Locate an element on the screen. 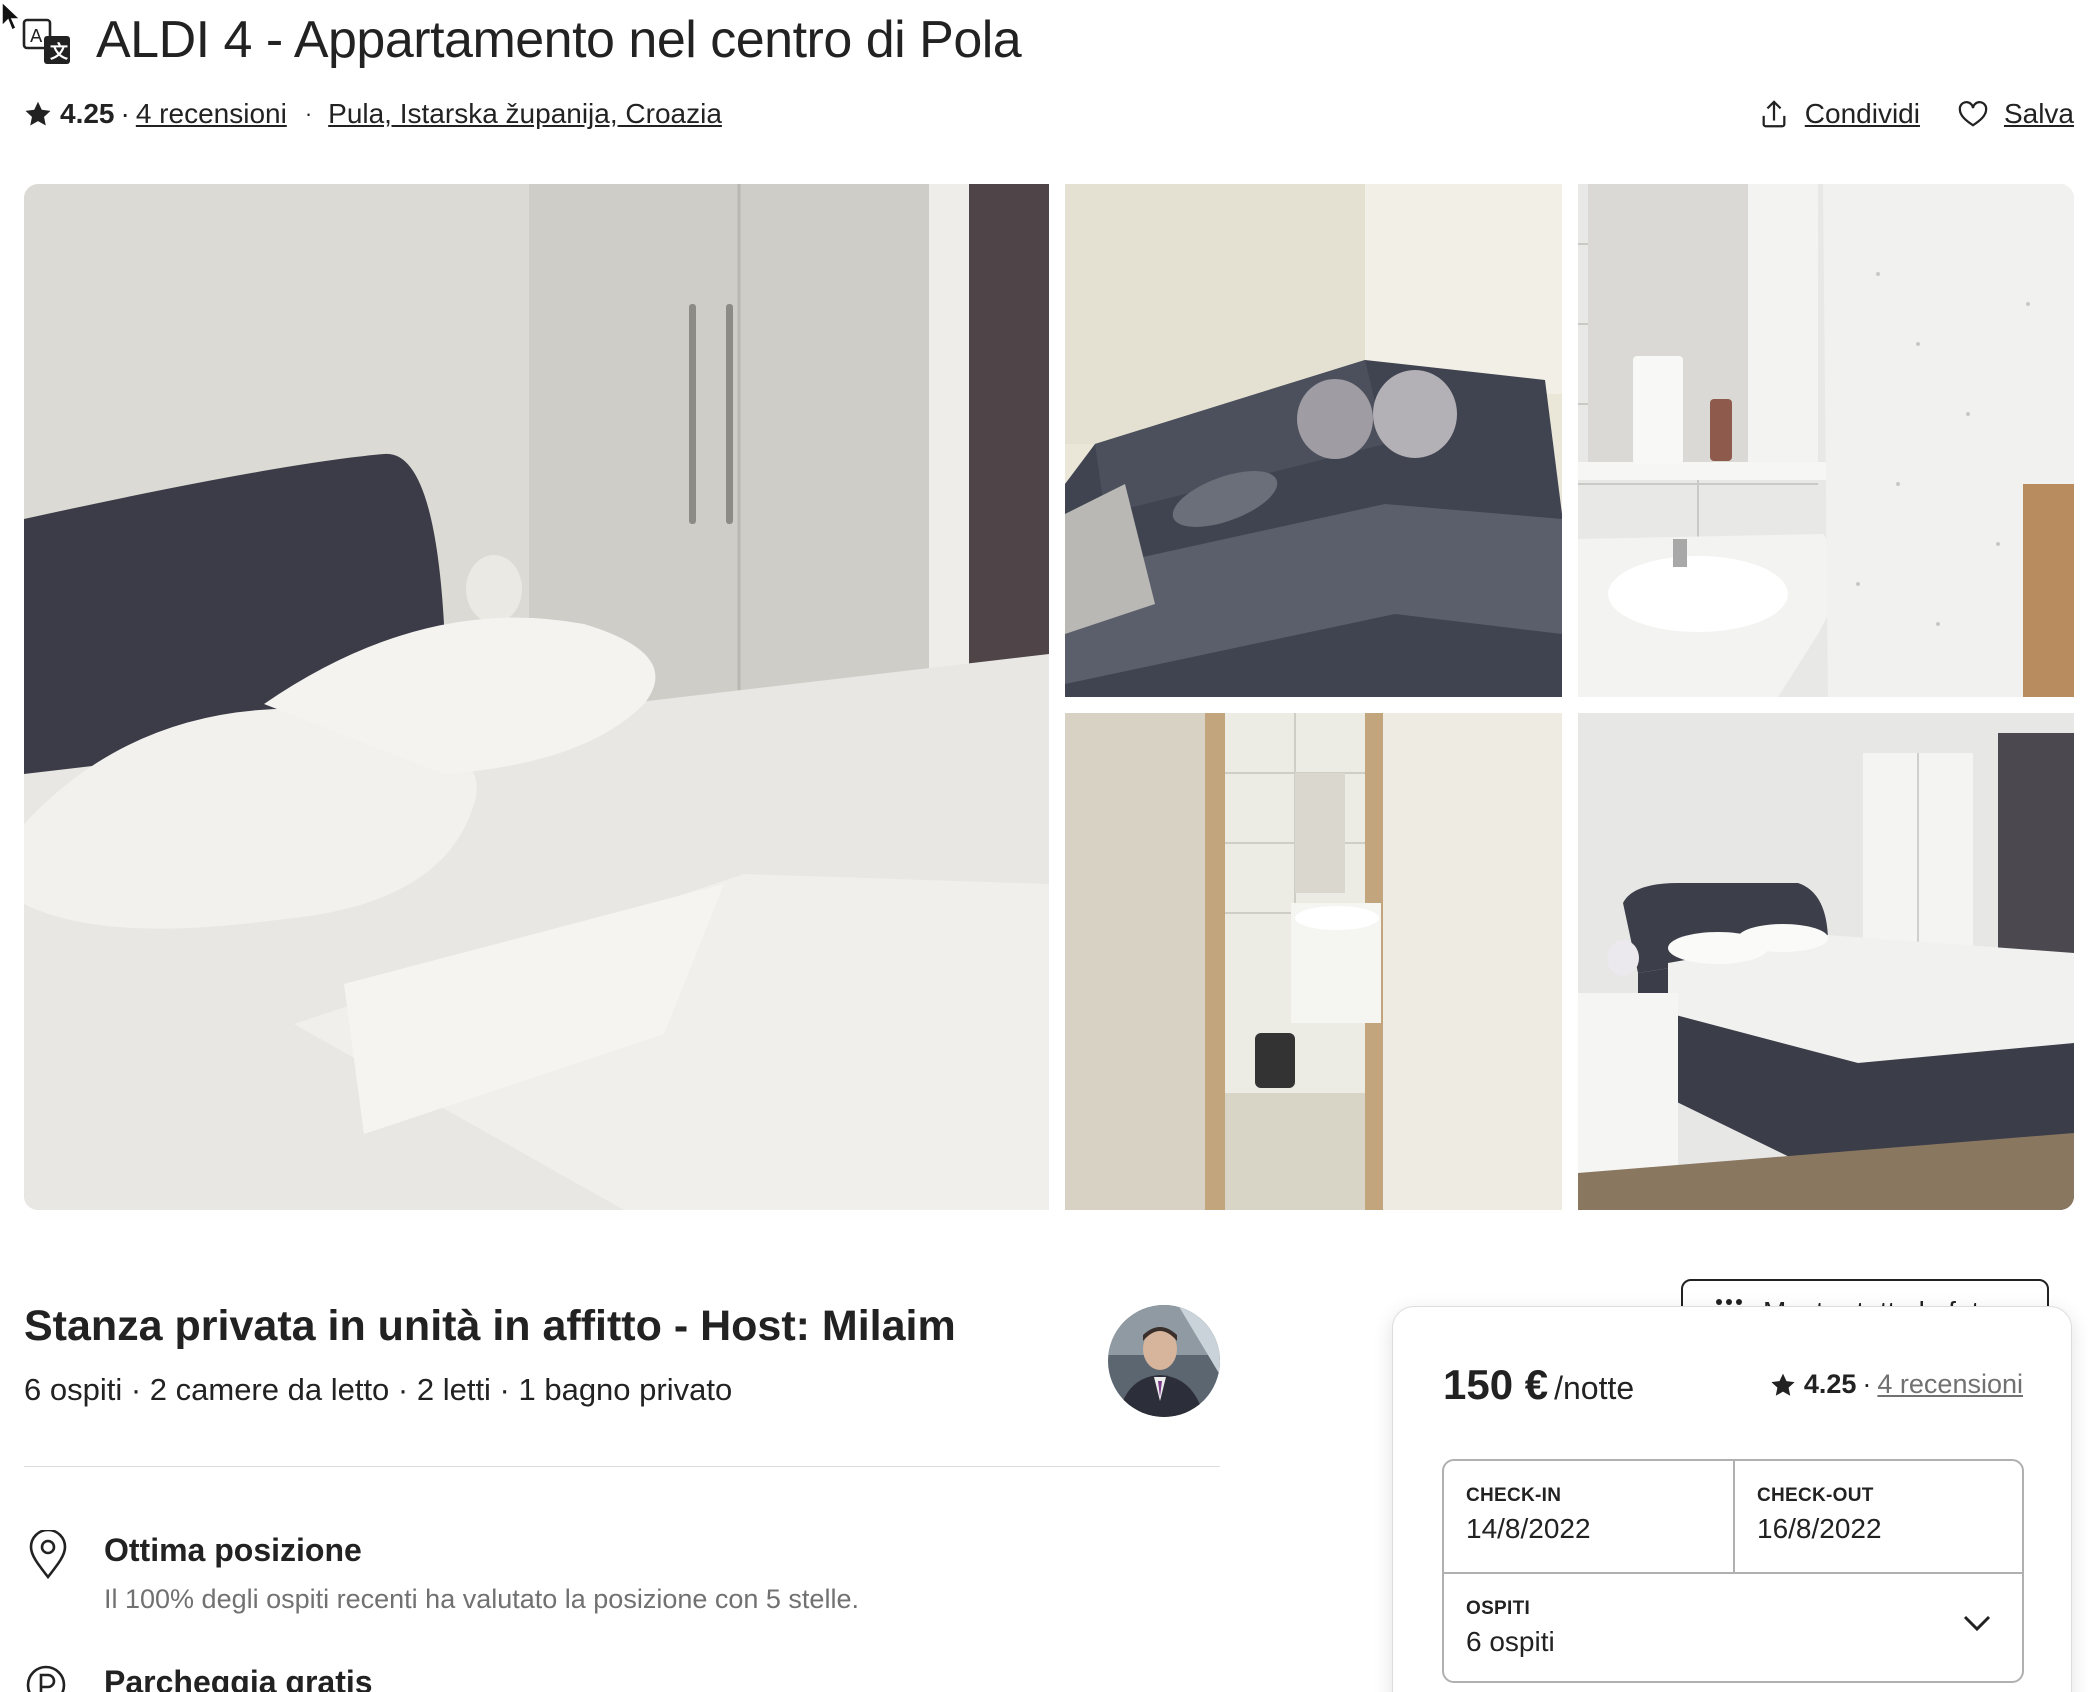  photo-bathroom-door is located at coordinates (1313, 961).